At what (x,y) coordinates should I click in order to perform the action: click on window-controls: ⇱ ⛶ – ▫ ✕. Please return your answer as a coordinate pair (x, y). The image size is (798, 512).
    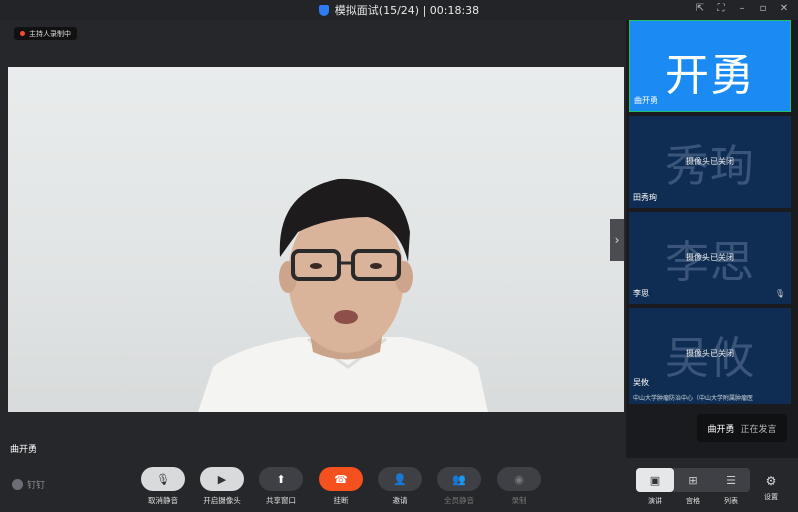
    Looking at the image, I should click on (742, 8).